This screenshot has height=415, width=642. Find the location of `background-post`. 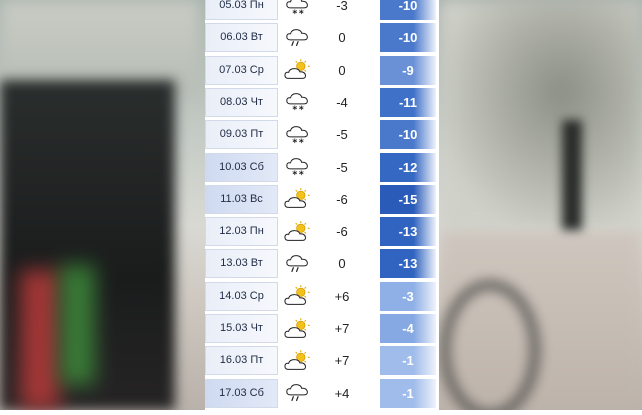

background-post is located at coordinates (572, 175).